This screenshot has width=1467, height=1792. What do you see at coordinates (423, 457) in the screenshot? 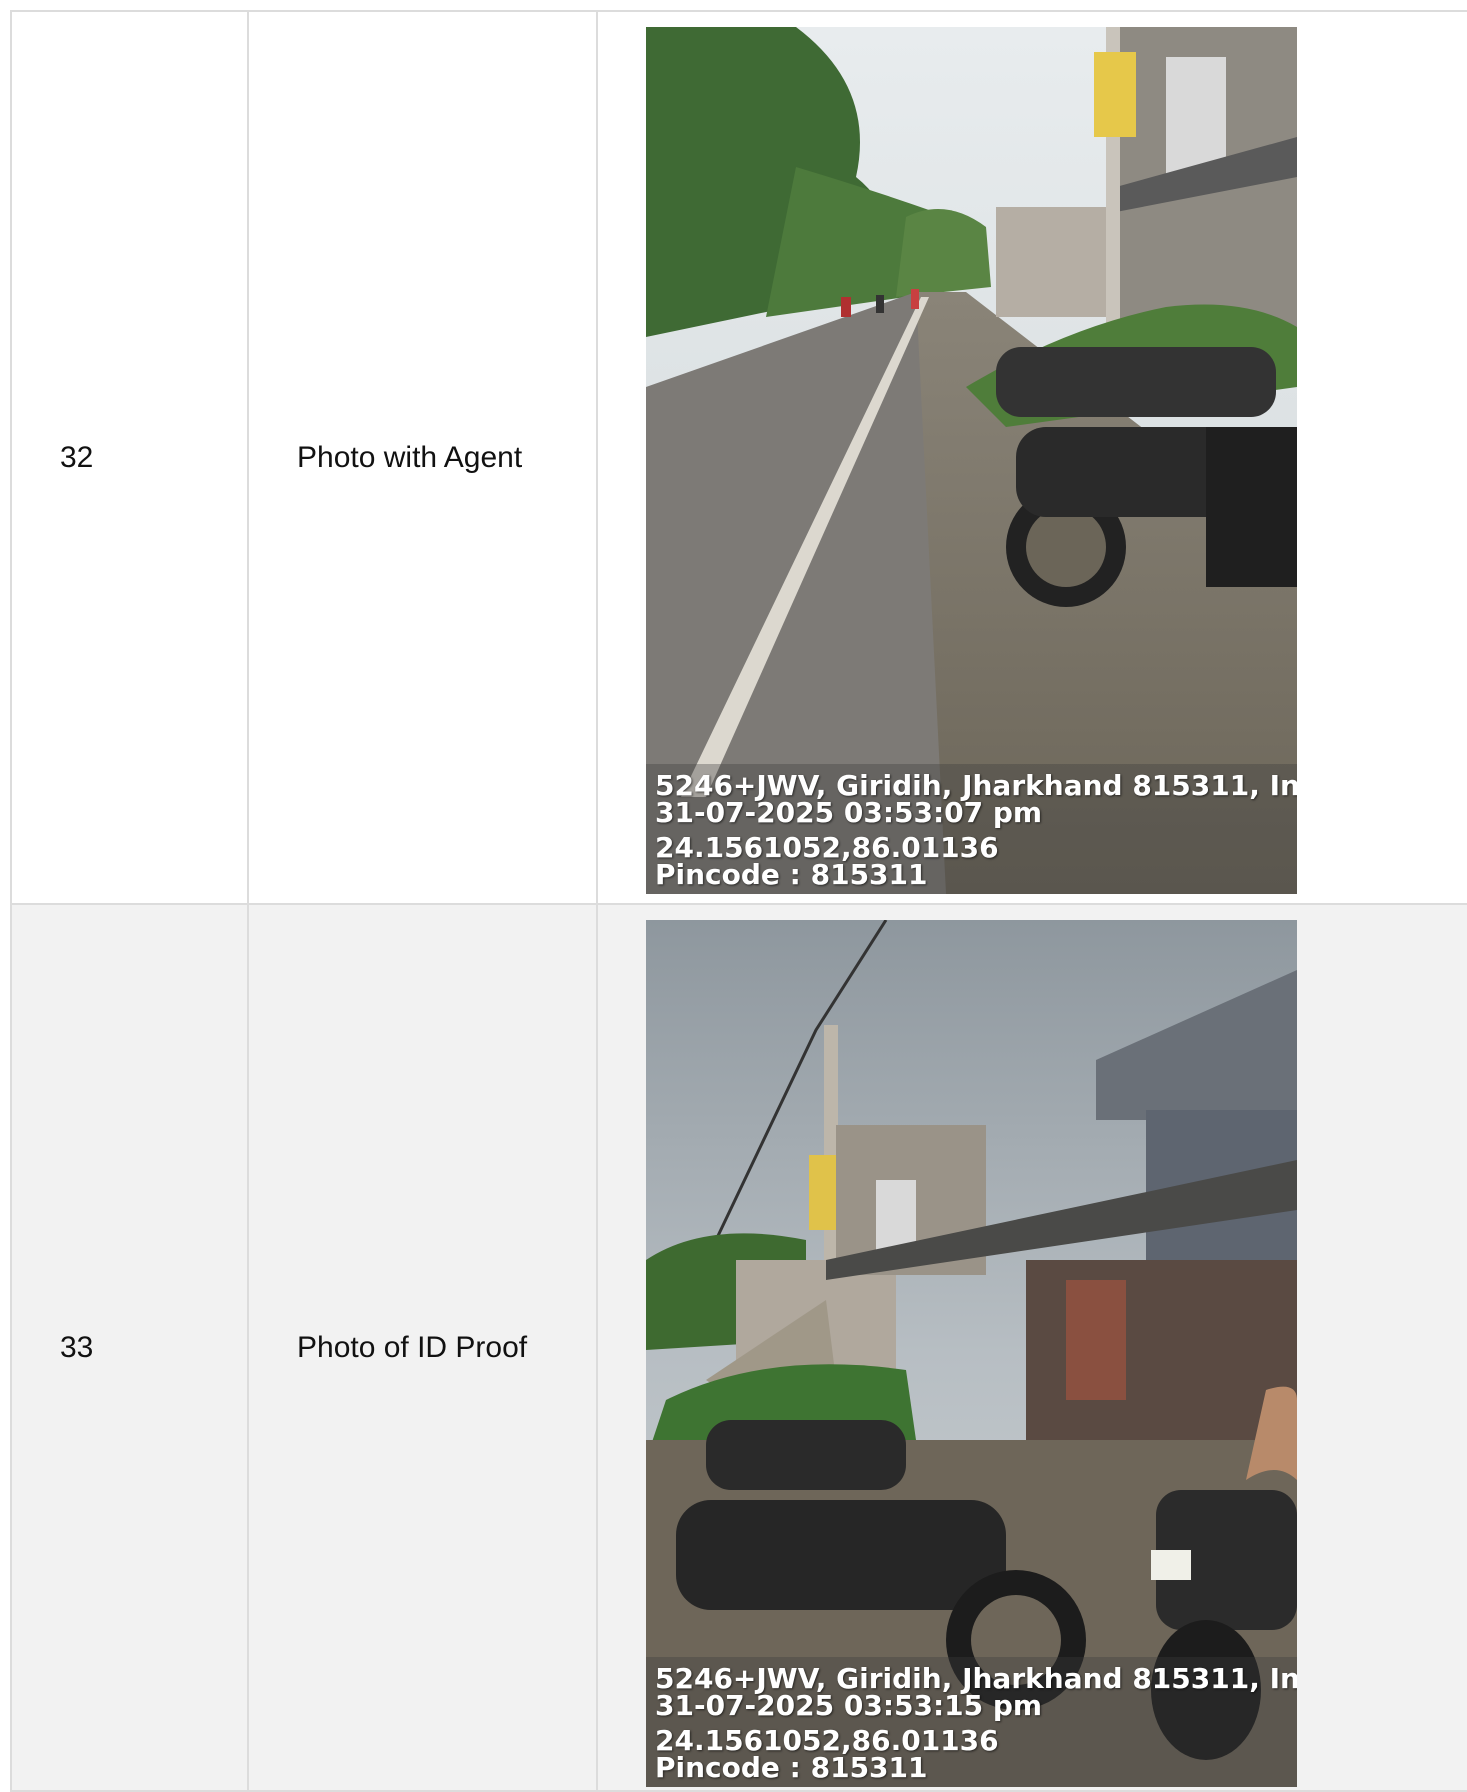
I see `row-description: Photo with Agent` at bounding box center [423, 457].